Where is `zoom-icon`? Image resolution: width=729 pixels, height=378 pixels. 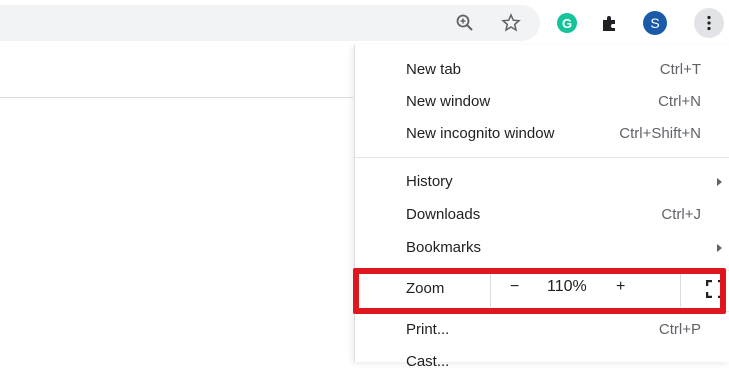 zoom-icon is located at coordinates (465, 23).